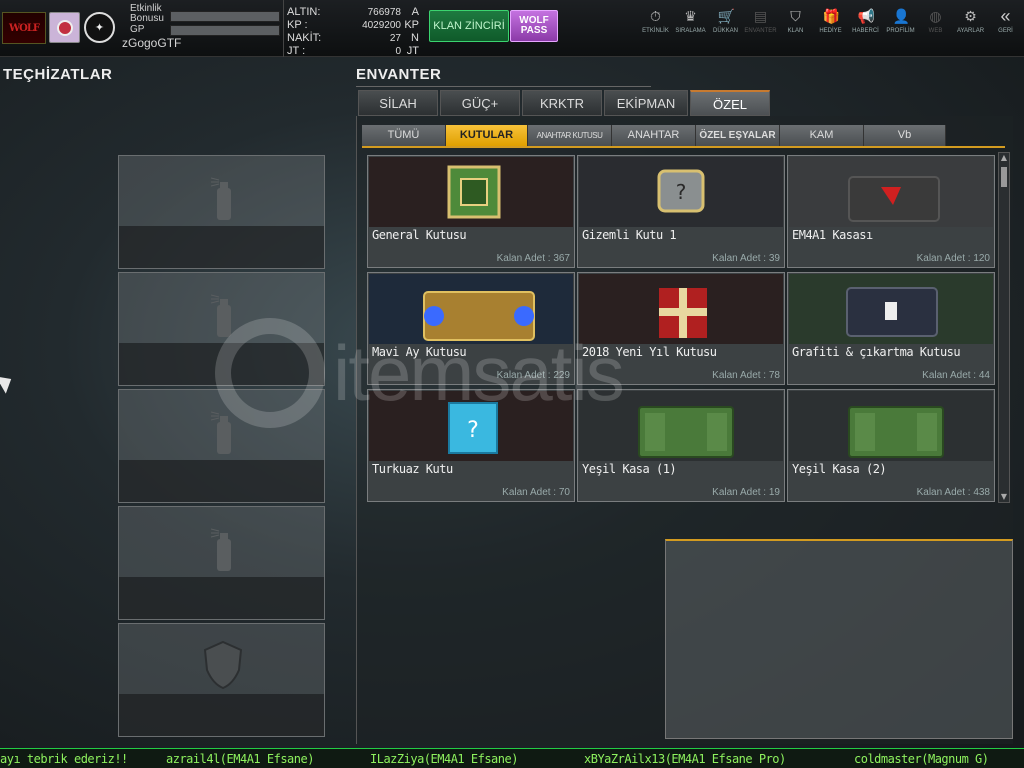 The width and height of the screenshot is (1024, 768). Describe the element at coordinates (865, 31) in the screenshot. I see `nav-label: HABERCİ` at that location.